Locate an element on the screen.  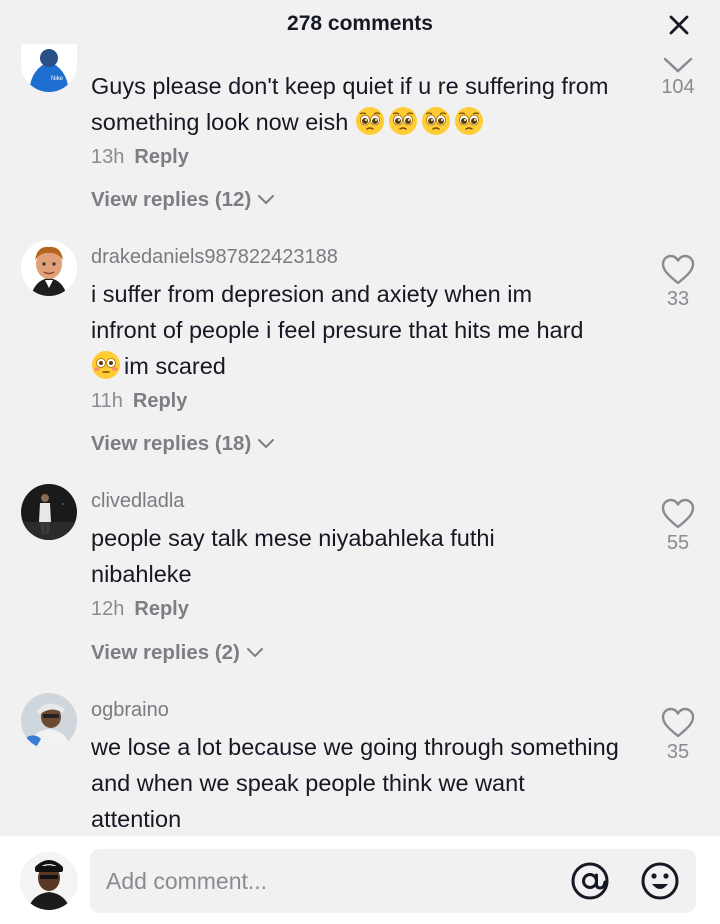
comment-composer is located at coordinates (360, 880).